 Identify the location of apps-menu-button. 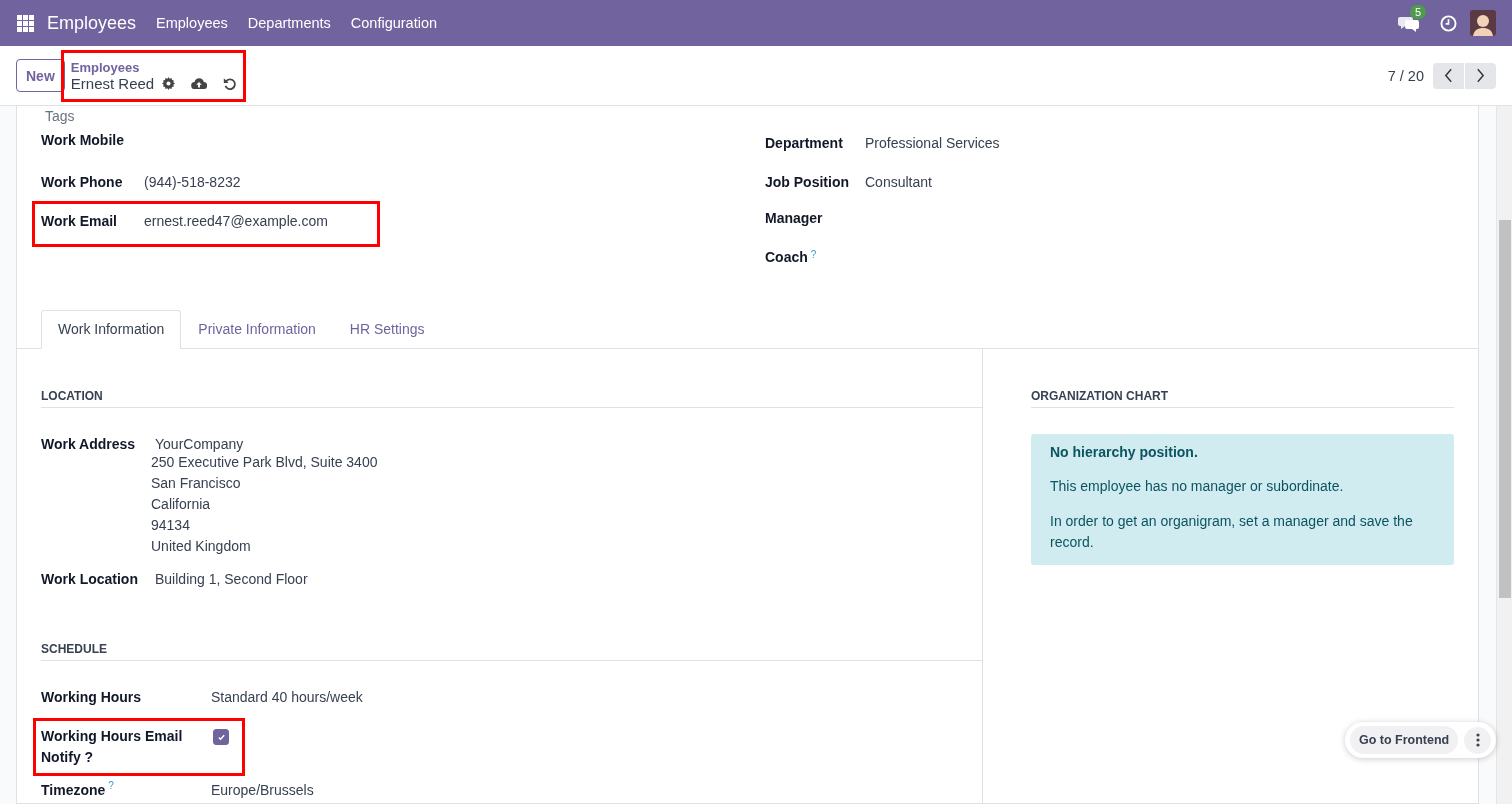
(25, 23).